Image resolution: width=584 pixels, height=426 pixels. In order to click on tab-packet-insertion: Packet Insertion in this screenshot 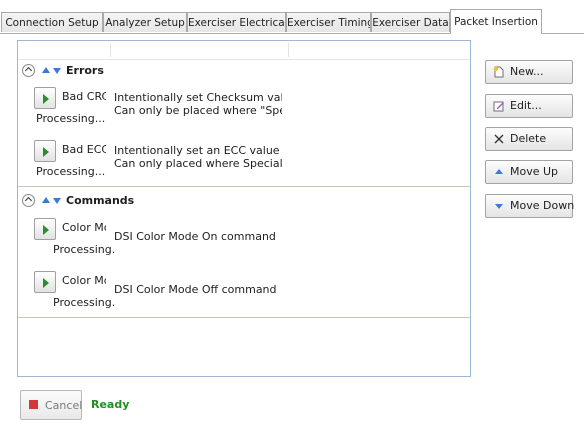, I will do `click(496, 21)`.